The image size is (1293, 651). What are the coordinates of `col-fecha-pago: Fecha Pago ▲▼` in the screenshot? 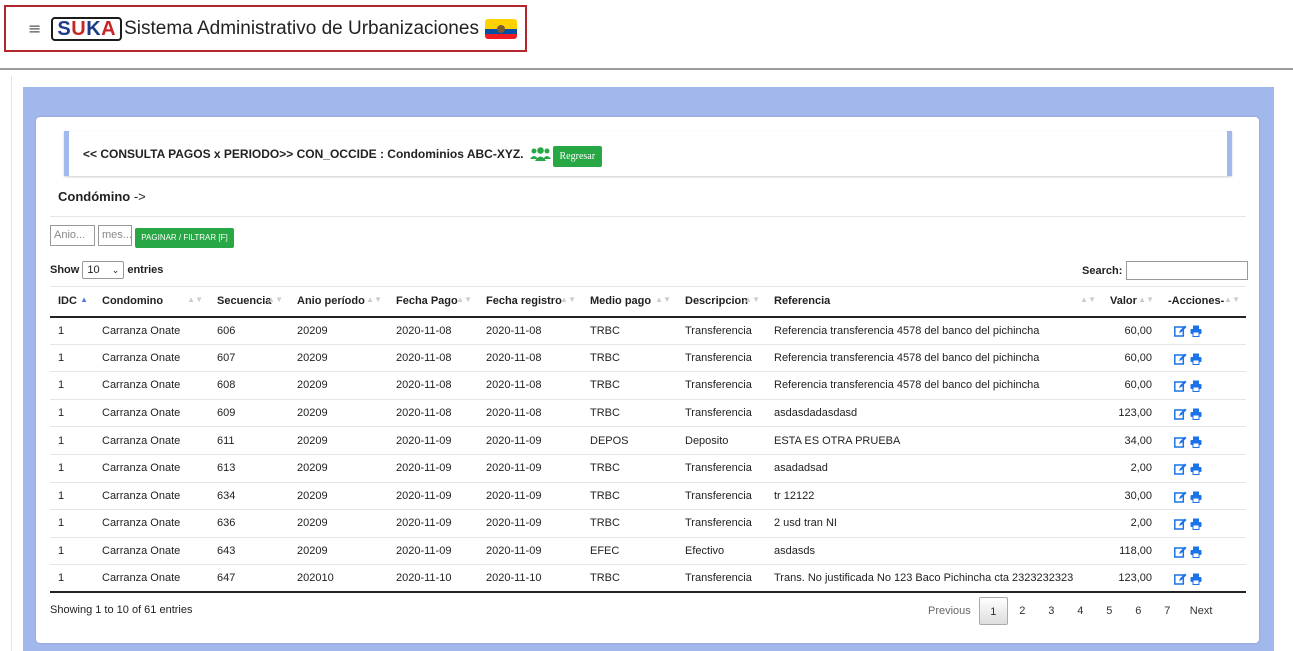 It's located at (433, 302).